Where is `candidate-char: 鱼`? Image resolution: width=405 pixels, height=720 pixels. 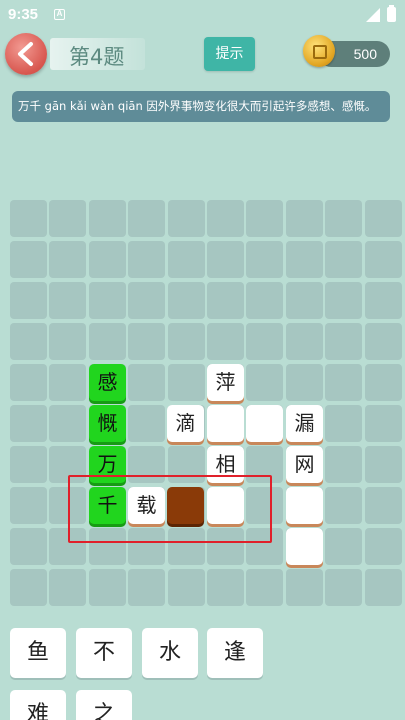
candidate-char: 鱼 is located at coordinates (38, 653).